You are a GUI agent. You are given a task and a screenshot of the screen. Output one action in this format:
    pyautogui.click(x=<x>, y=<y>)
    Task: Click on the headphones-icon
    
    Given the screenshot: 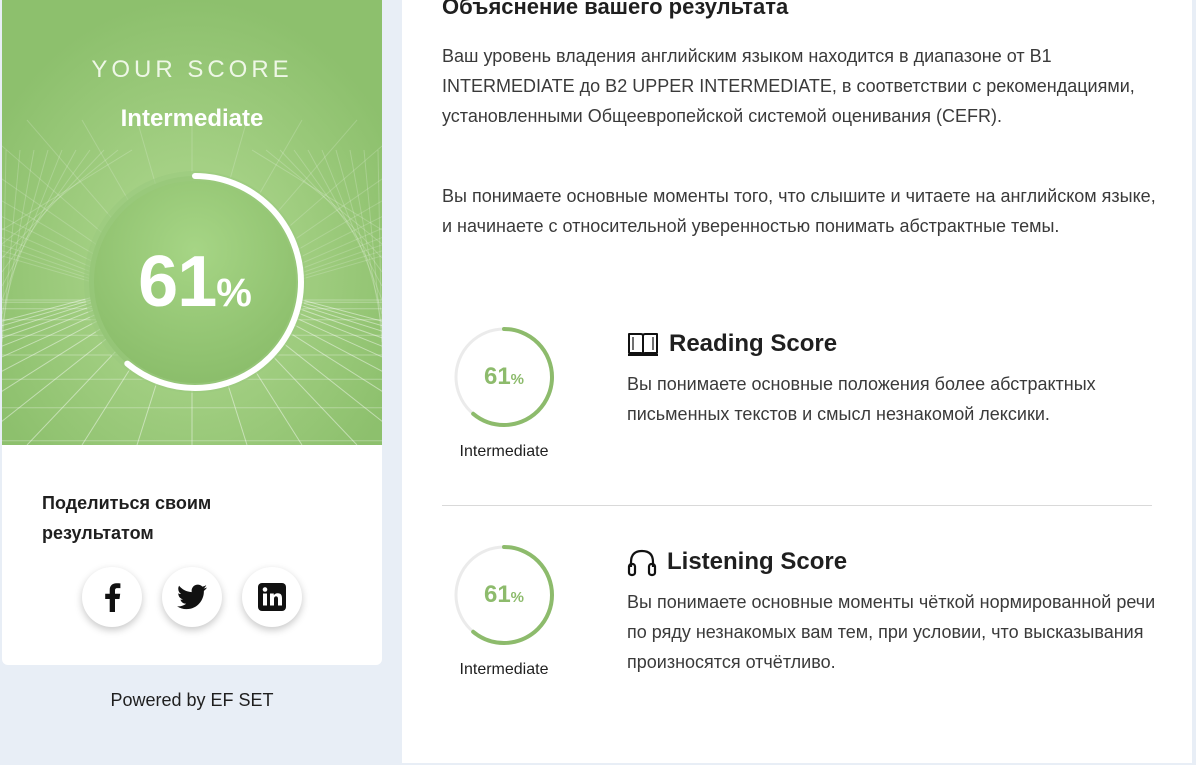 What is the action you would take?
    pyautogui.click(x=642, y=563)
    